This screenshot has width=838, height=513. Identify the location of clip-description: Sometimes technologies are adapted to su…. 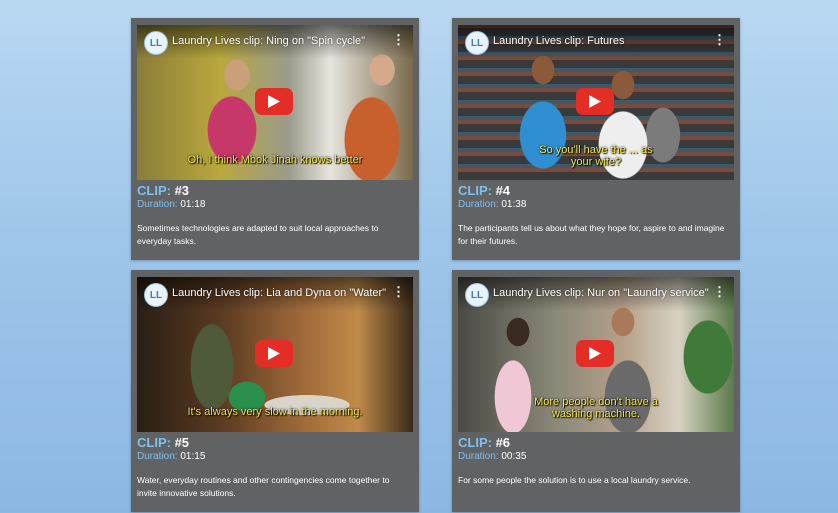
(258, 234).